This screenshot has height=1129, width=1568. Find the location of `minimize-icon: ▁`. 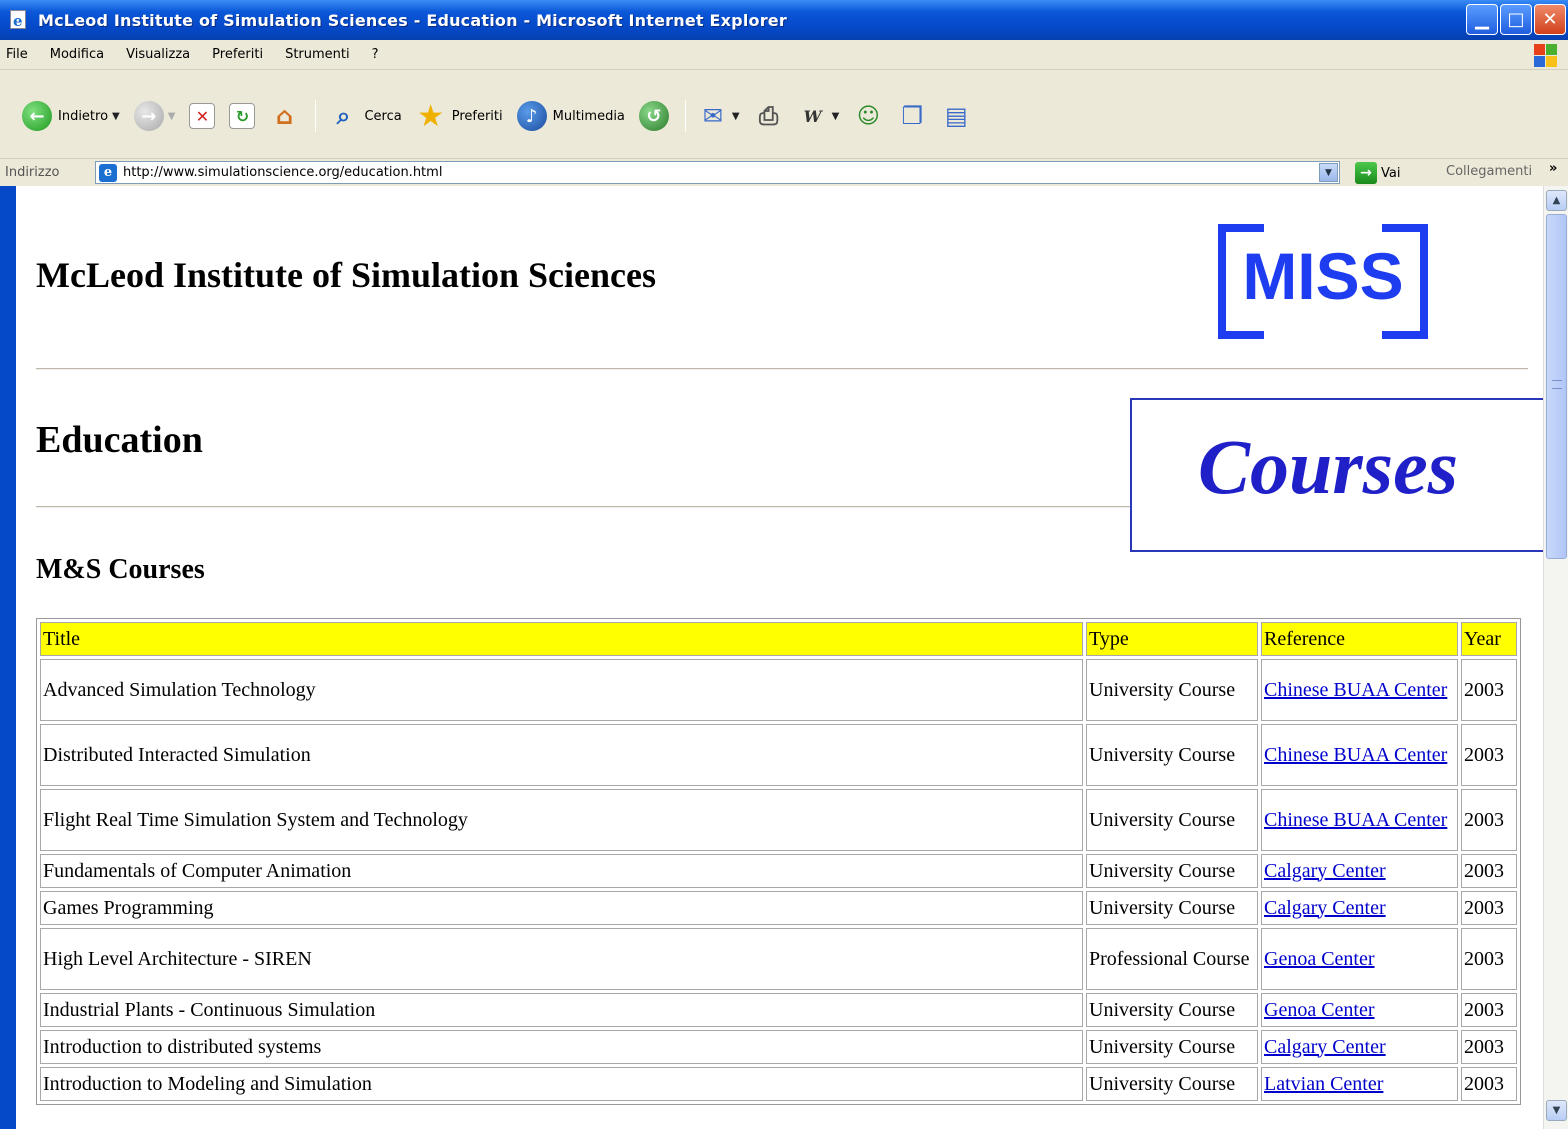

minimize-icon: ▁ is located at coordinates (1482, 19).